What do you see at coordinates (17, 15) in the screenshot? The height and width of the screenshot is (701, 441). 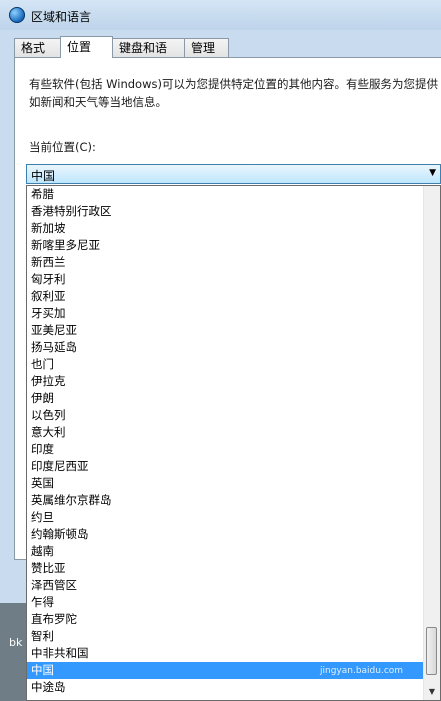 I see `globe-icon` at bounding box center [17, 15].